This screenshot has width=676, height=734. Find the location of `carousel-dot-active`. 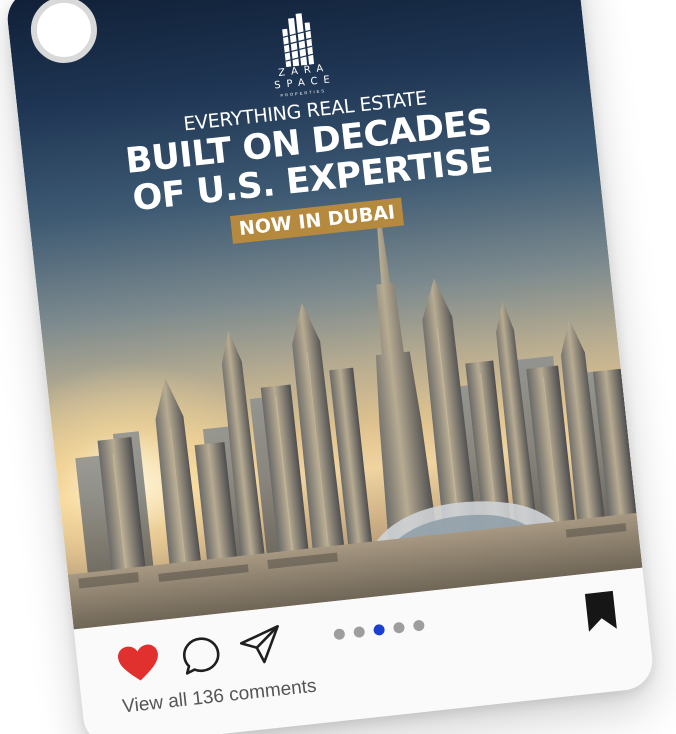

carousel-dot-active is located at coordinates (379, 629).